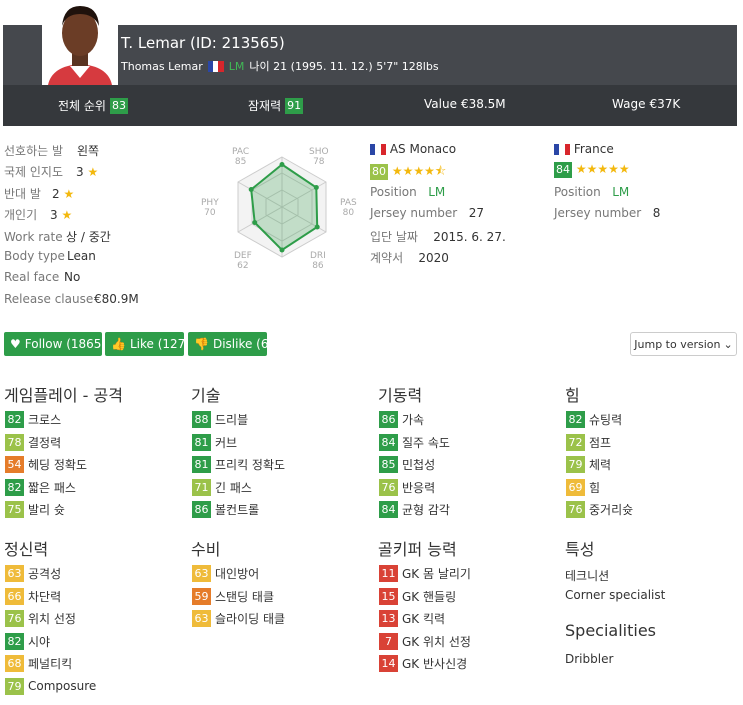 This screenshot has width=743, height=705. What do you see at coordinates (55, 344) in the screenshot?
I see `follow-button: ♥ Follow (1865)` at bounding box center [55, 344].